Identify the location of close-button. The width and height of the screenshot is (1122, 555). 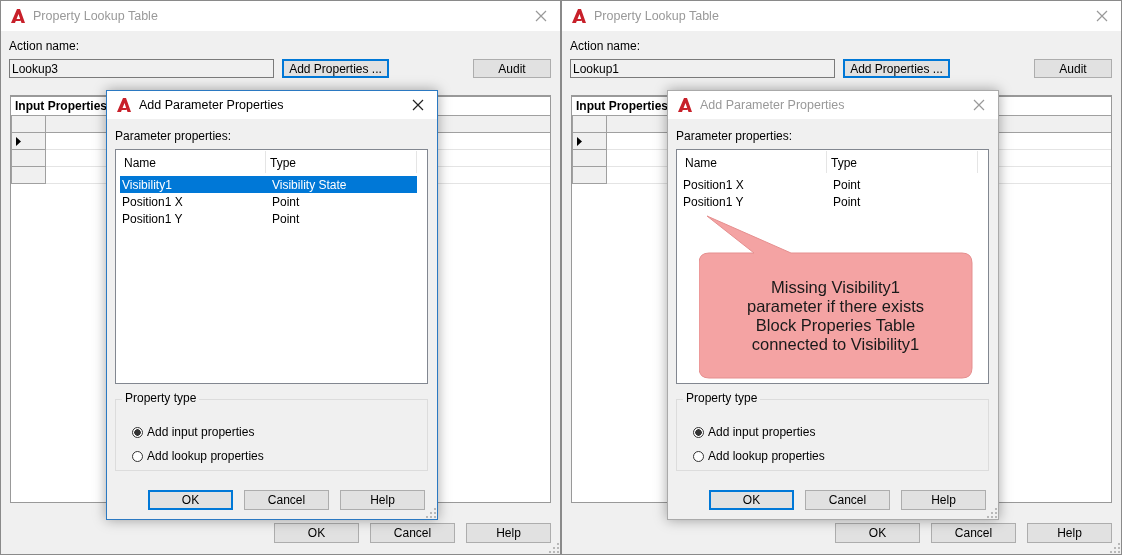
(418, 105).